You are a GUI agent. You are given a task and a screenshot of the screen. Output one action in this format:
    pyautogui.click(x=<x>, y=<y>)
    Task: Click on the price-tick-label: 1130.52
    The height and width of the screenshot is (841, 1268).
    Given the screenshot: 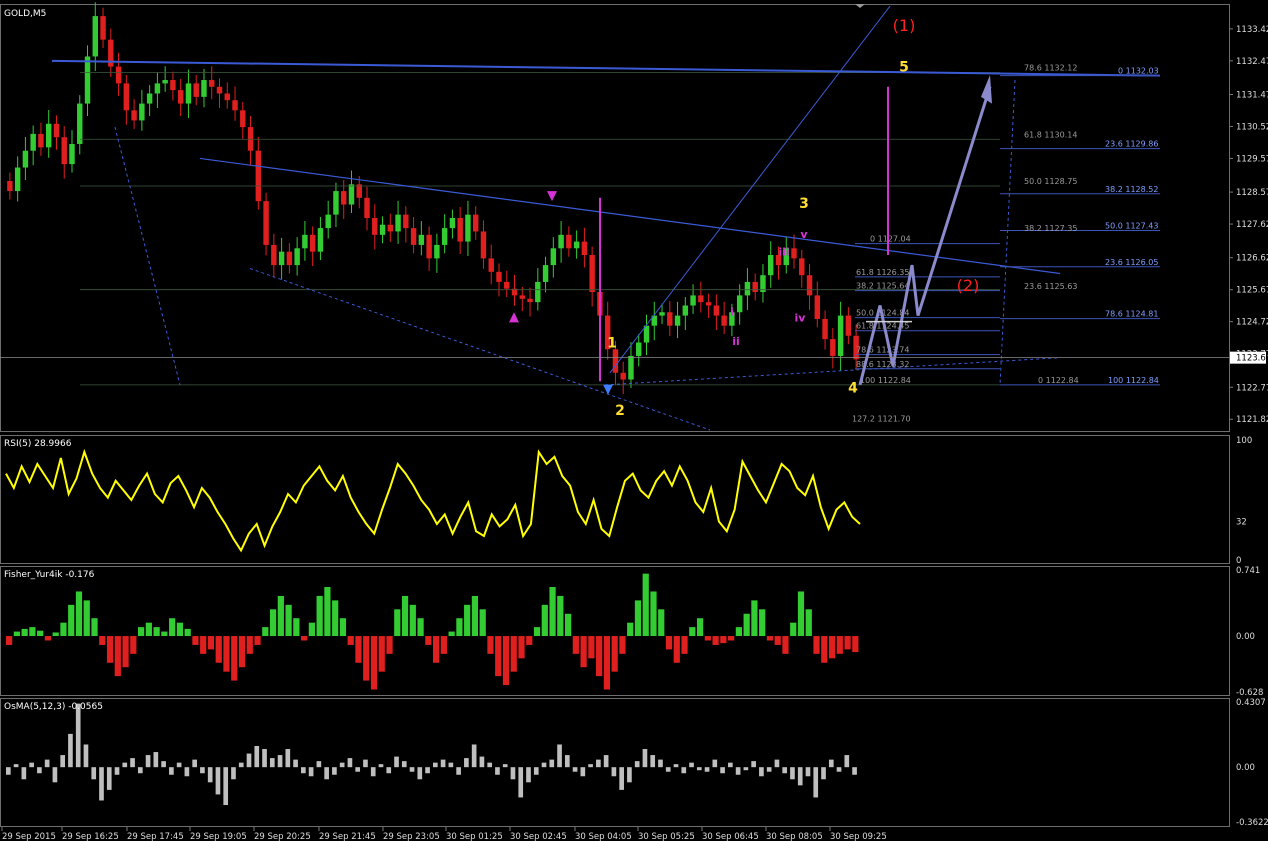 What is the action you would take?
    pyautogui.click(x=1252, y=127)
    